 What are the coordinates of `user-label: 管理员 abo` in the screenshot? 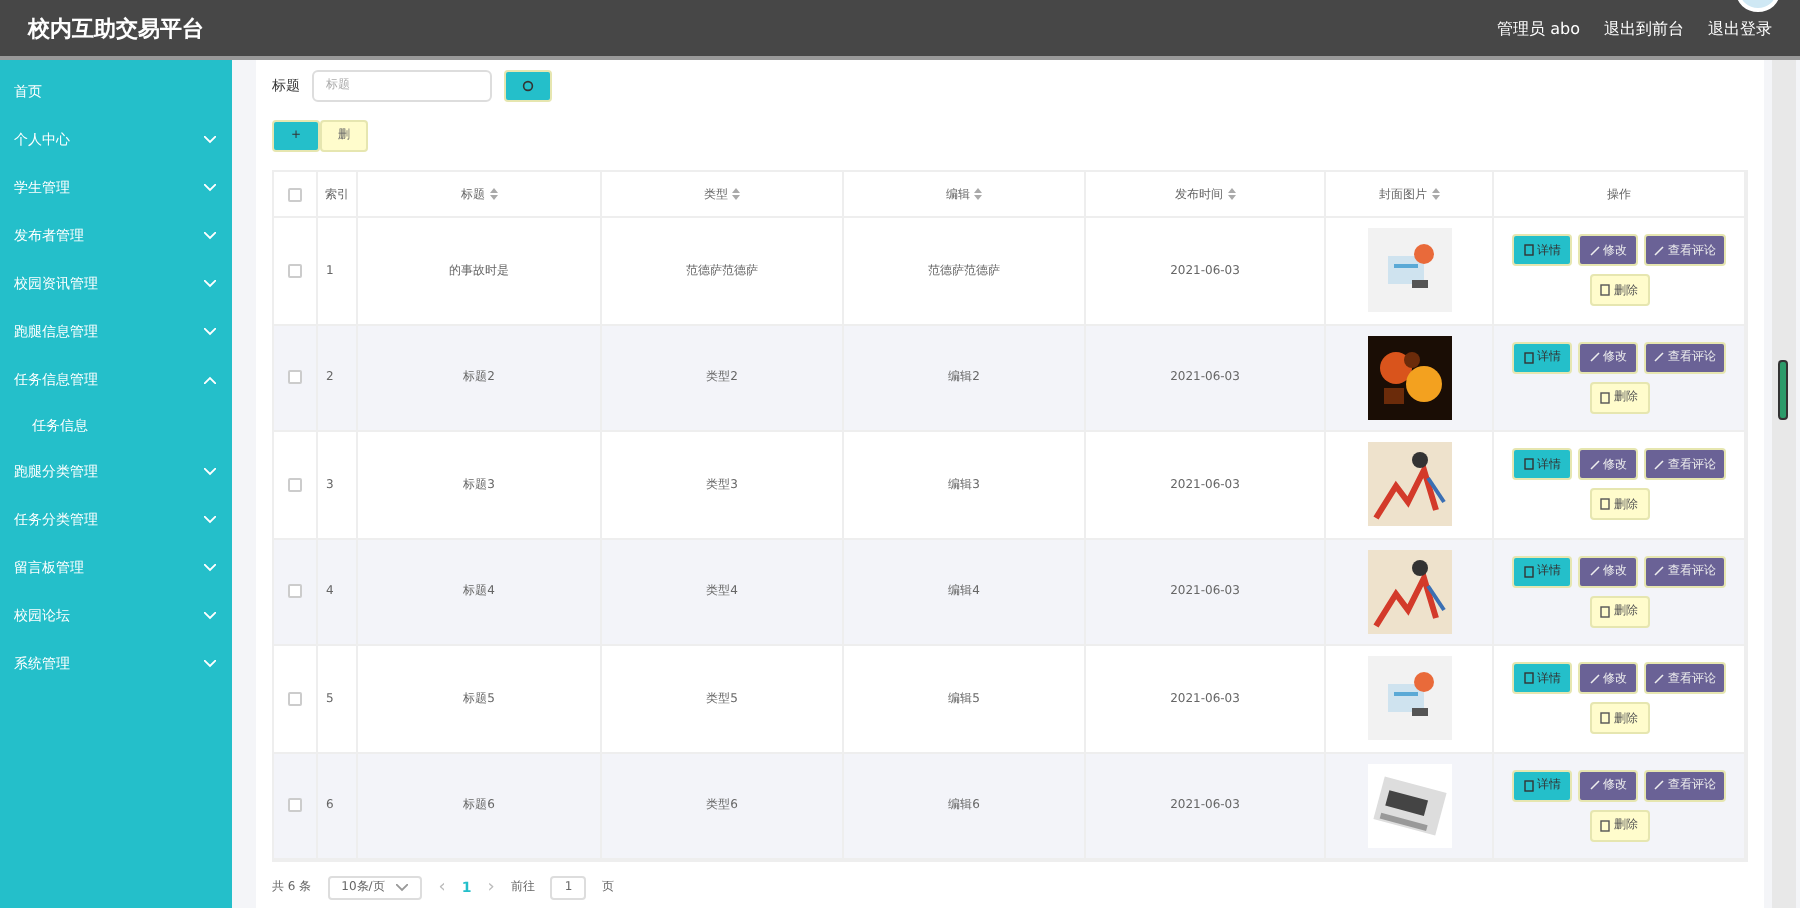 It's located at (1538, 28).